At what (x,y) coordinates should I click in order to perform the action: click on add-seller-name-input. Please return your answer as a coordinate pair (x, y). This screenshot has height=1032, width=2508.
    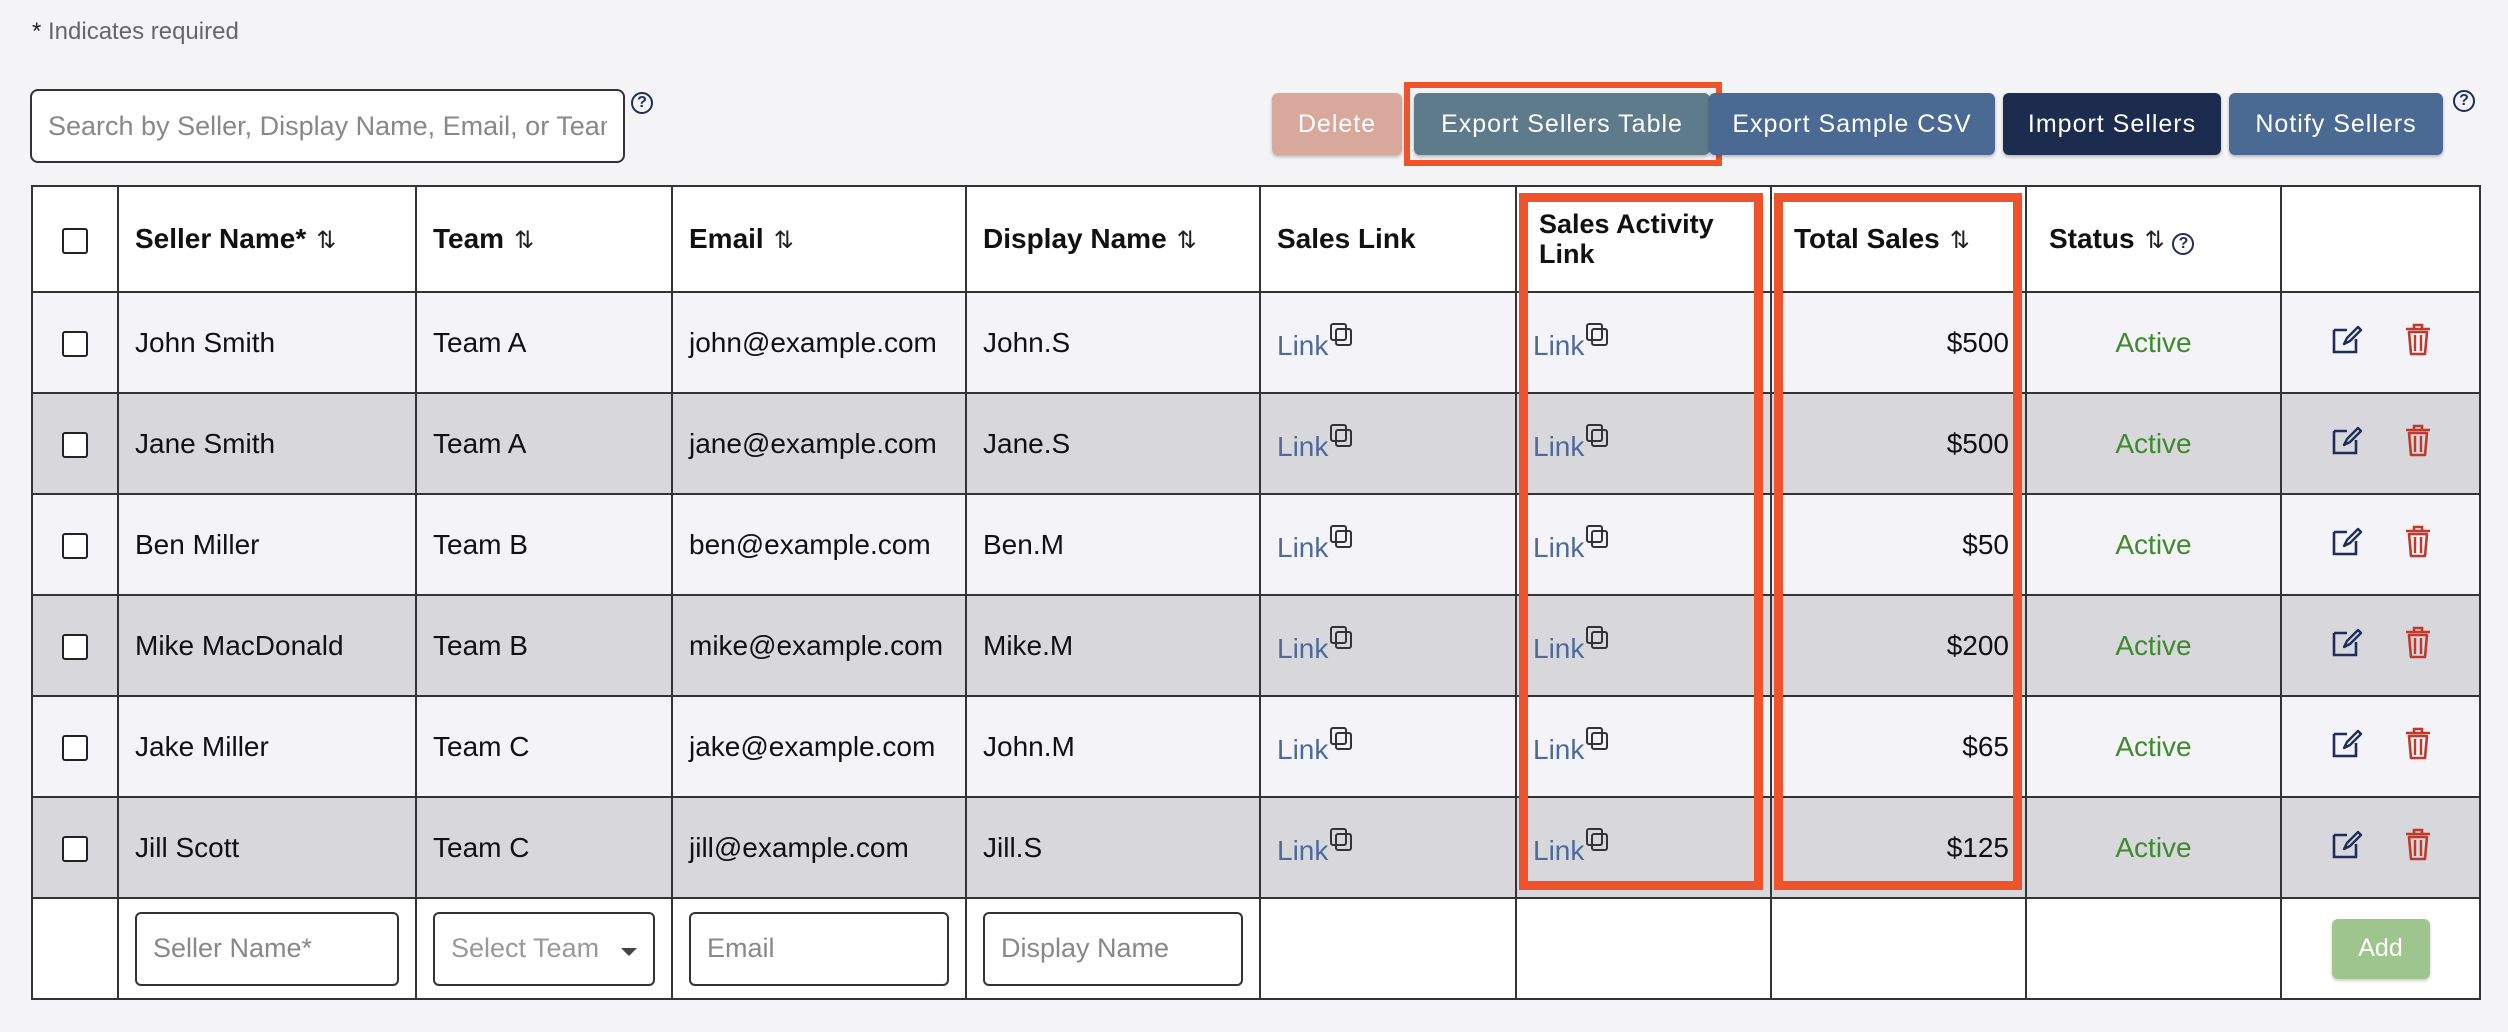
    Looking at the image, I should click on (267, 948).